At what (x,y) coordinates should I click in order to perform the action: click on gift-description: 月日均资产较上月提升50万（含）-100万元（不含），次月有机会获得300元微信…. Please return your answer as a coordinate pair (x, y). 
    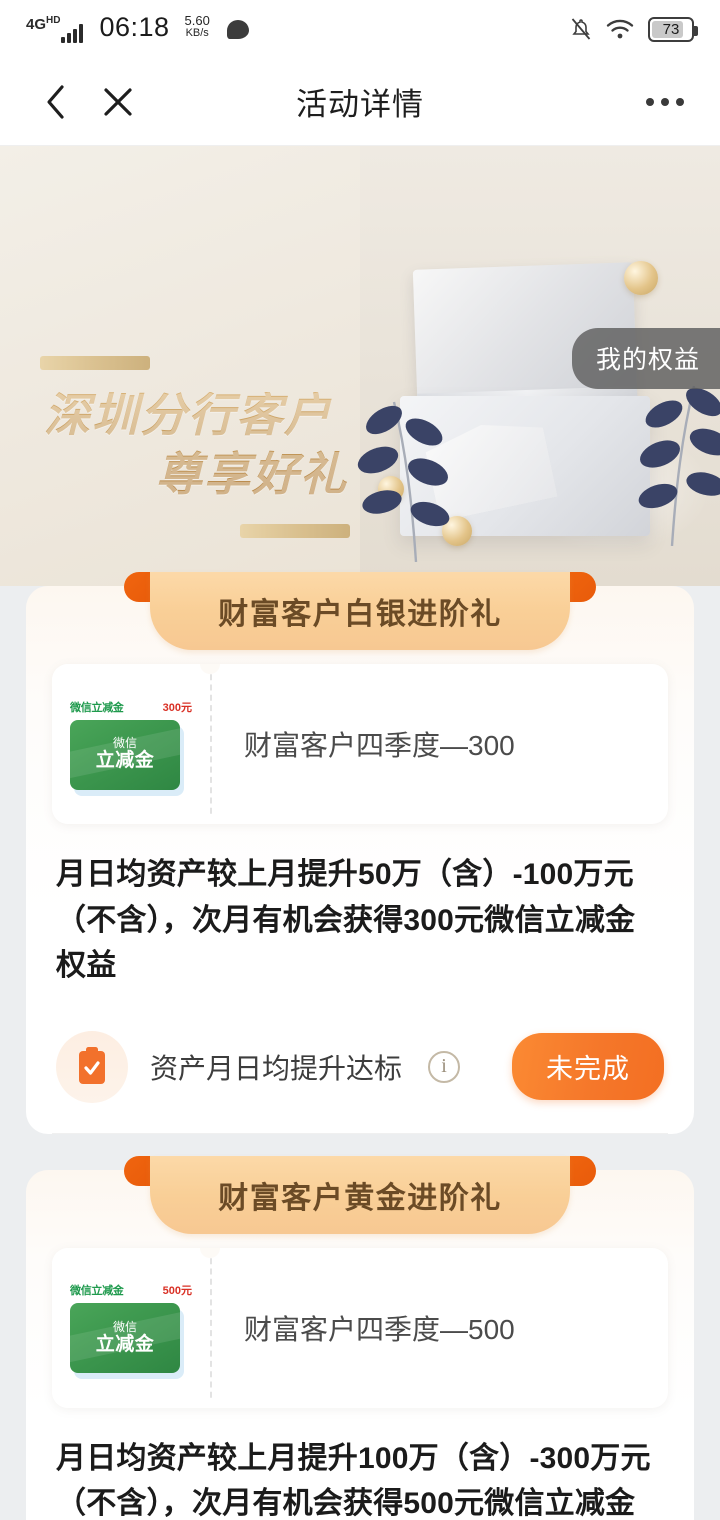
    Looking at the image, I should click on (346, 920).